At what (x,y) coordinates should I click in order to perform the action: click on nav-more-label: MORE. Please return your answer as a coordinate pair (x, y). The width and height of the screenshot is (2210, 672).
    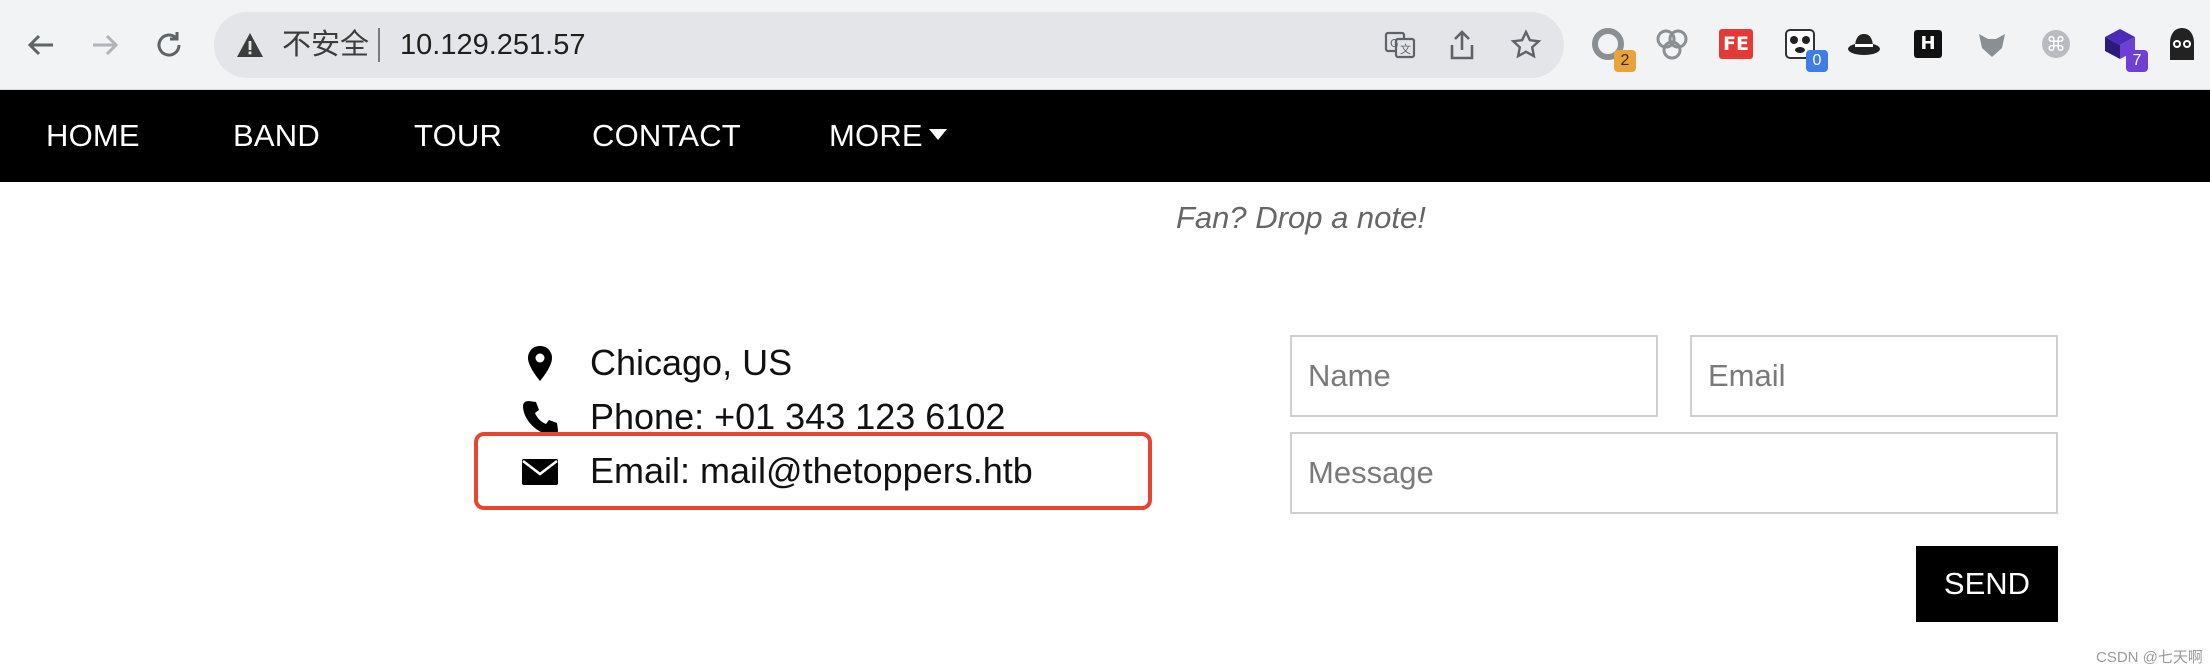
    Looking at the image, I should click on (876, 135).